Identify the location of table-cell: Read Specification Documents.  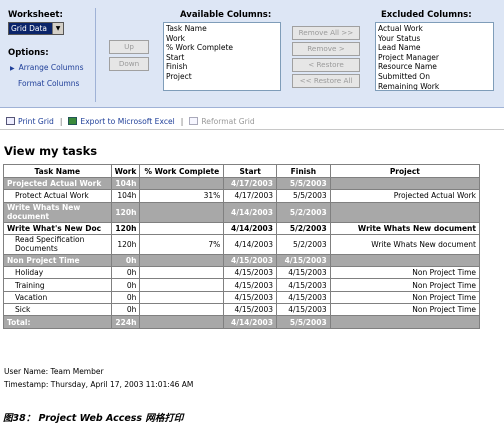
(57, 244).